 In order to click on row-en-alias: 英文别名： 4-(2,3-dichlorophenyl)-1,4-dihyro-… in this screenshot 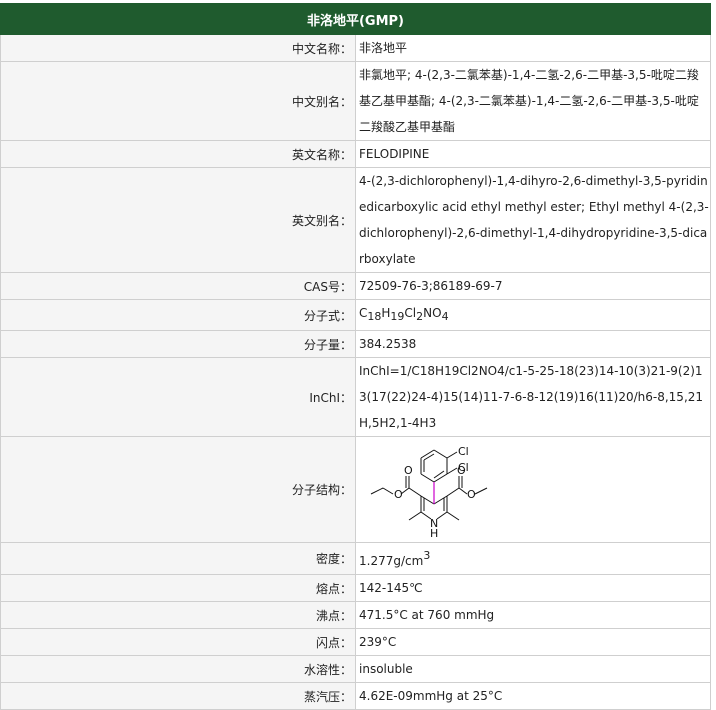, I will do `click(355, 220)`.